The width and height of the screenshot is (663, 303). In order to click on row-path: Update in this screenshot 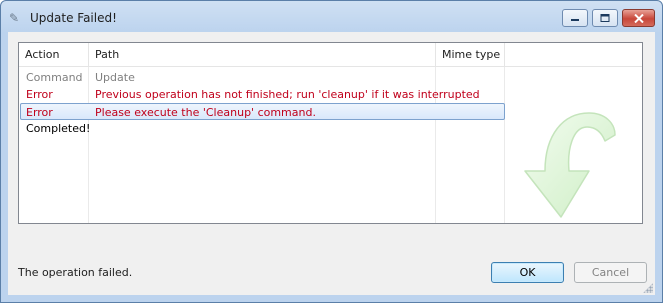, I will do `click(115, 77)`.